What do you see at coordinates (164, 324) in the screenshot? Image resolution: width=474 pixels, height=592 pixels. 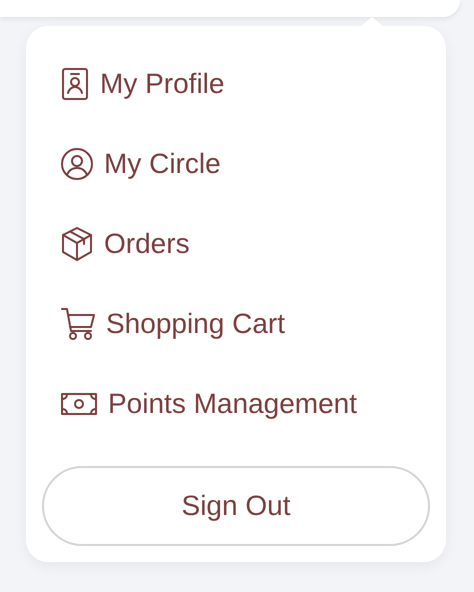 I see `menu-item: Shopping Cart` at bounding box center [164, 324].